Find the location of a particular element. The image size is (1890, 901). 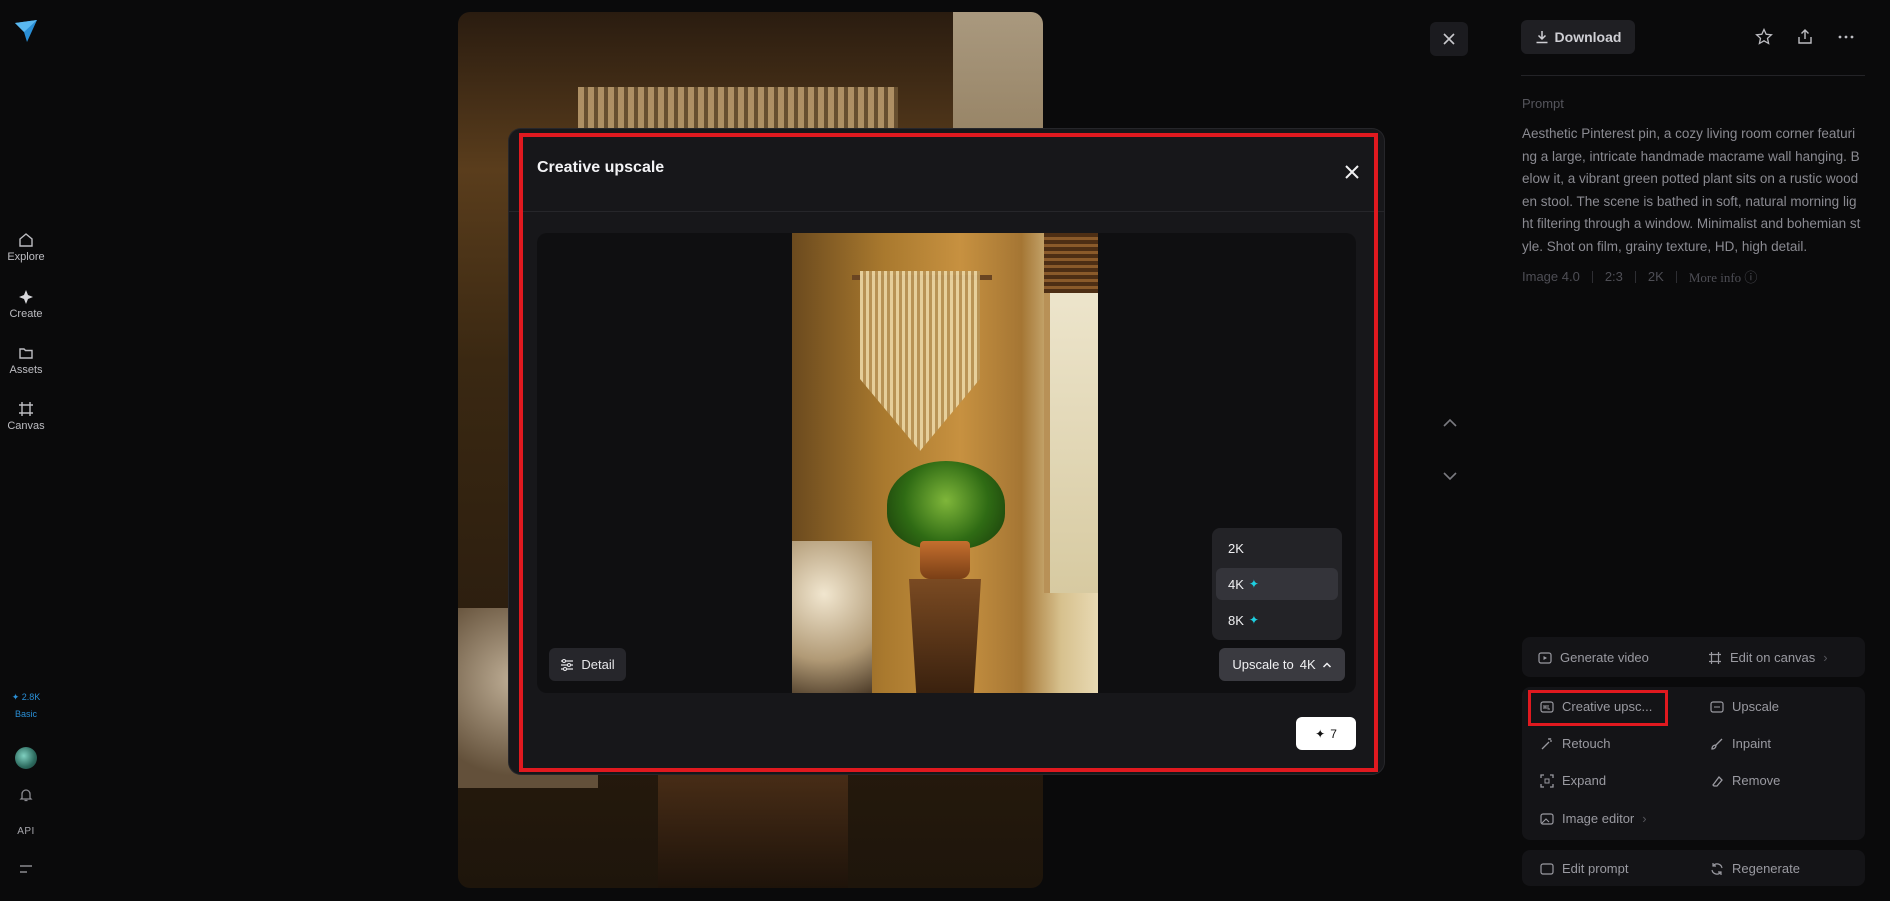

close-viewer-button is located at coordinates (1449, 39).